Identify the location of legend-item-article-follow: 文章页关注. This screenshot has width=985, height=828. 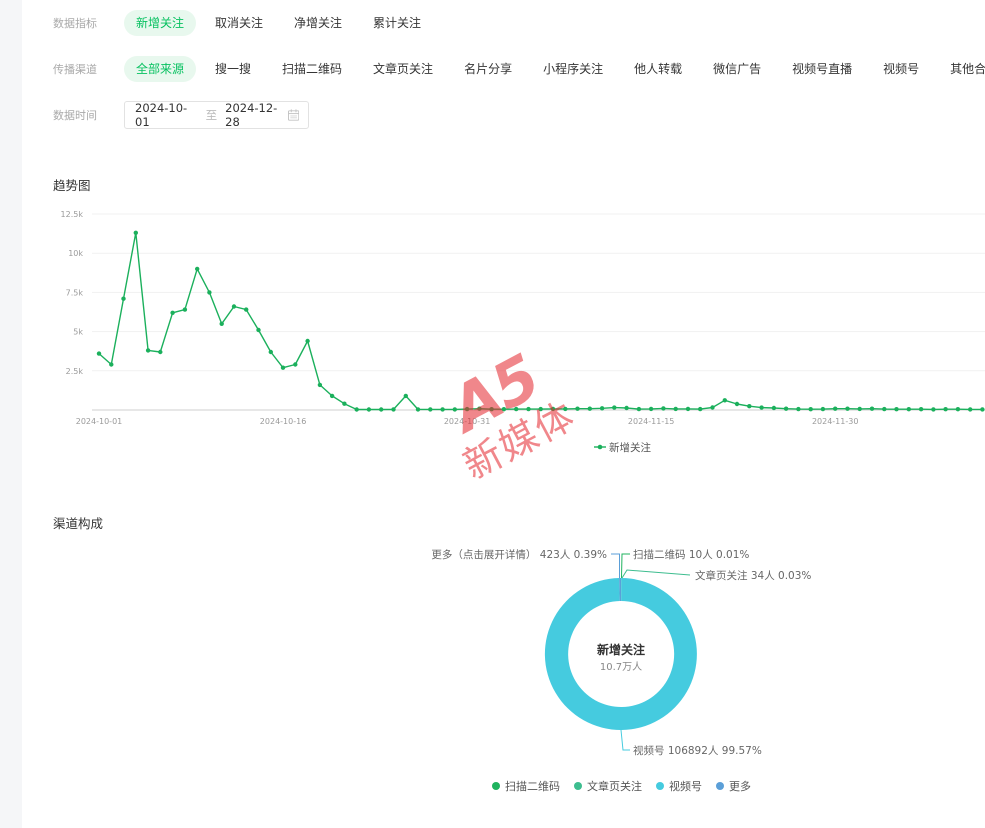
(608, 786).